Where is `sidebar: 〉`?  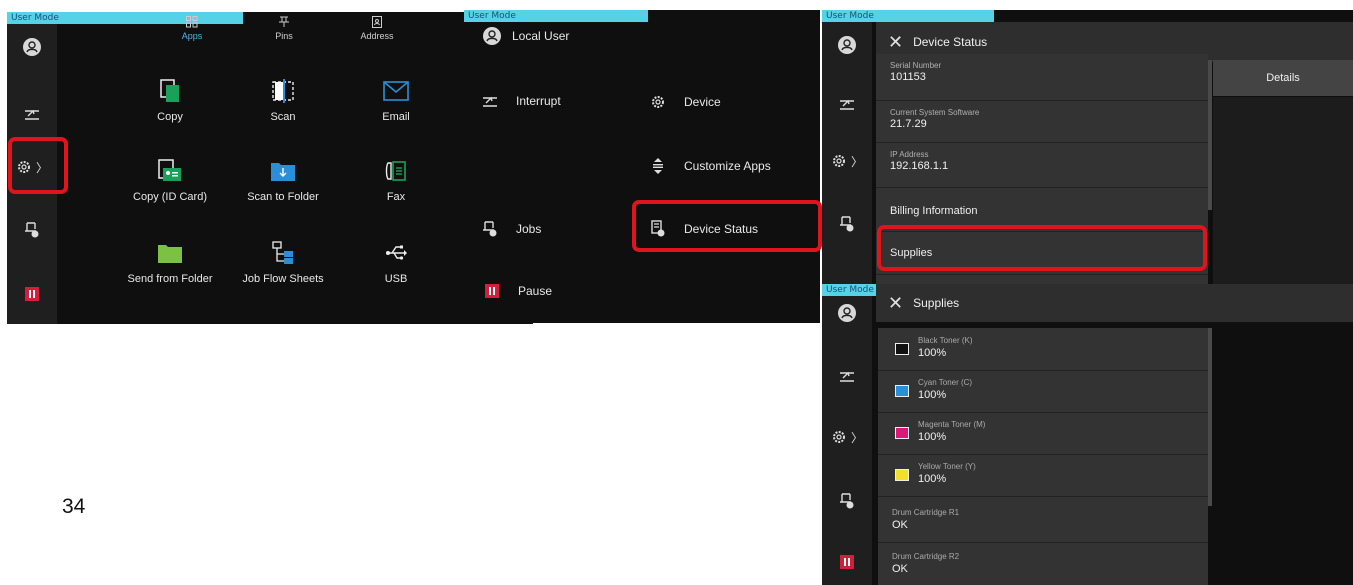
sidebar: 〉 is located at coordinates (847, 434).